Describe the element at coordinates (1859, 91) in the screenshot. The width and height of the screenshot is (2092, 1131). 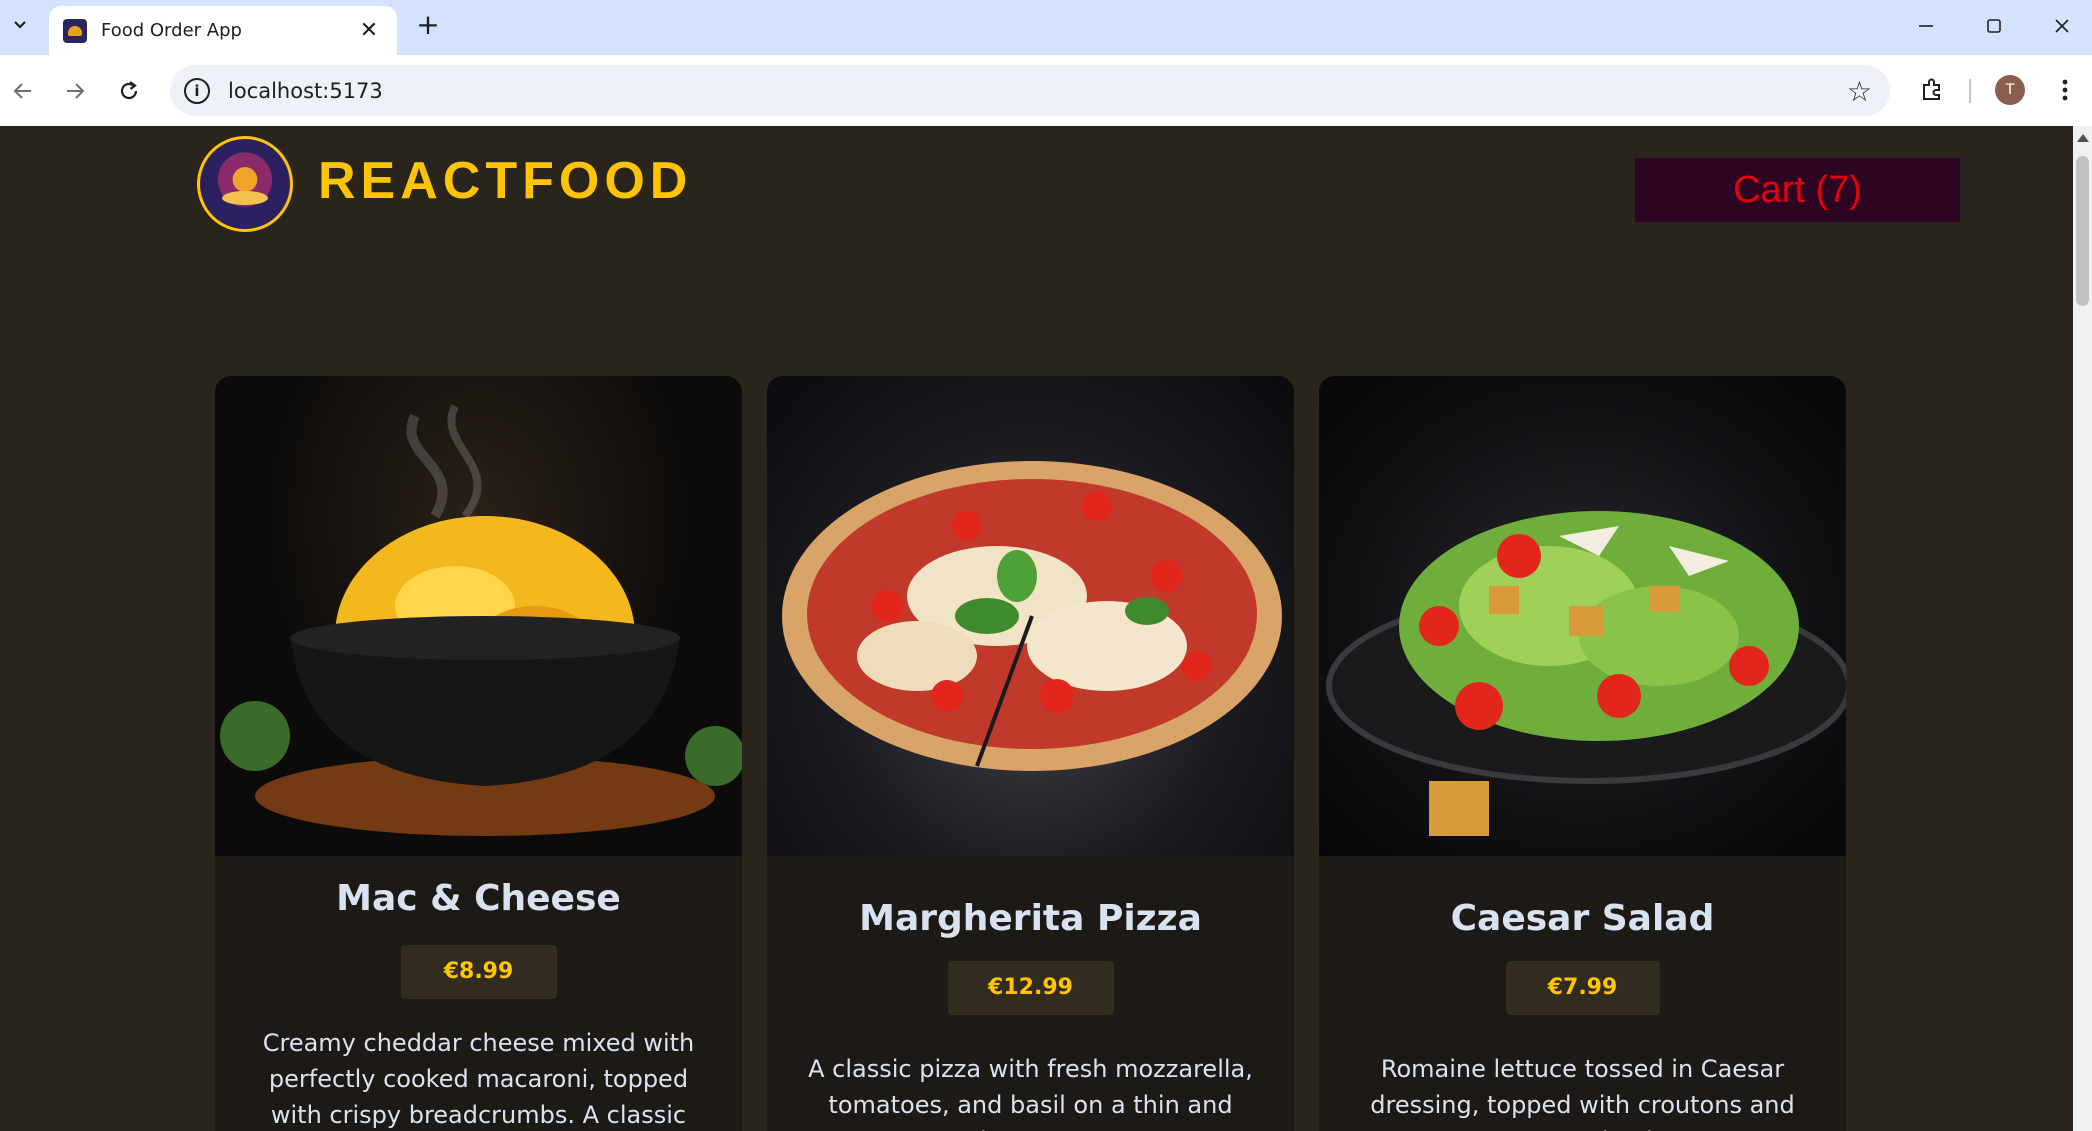
I see `bookmark-star-icon: ☆` at that location.